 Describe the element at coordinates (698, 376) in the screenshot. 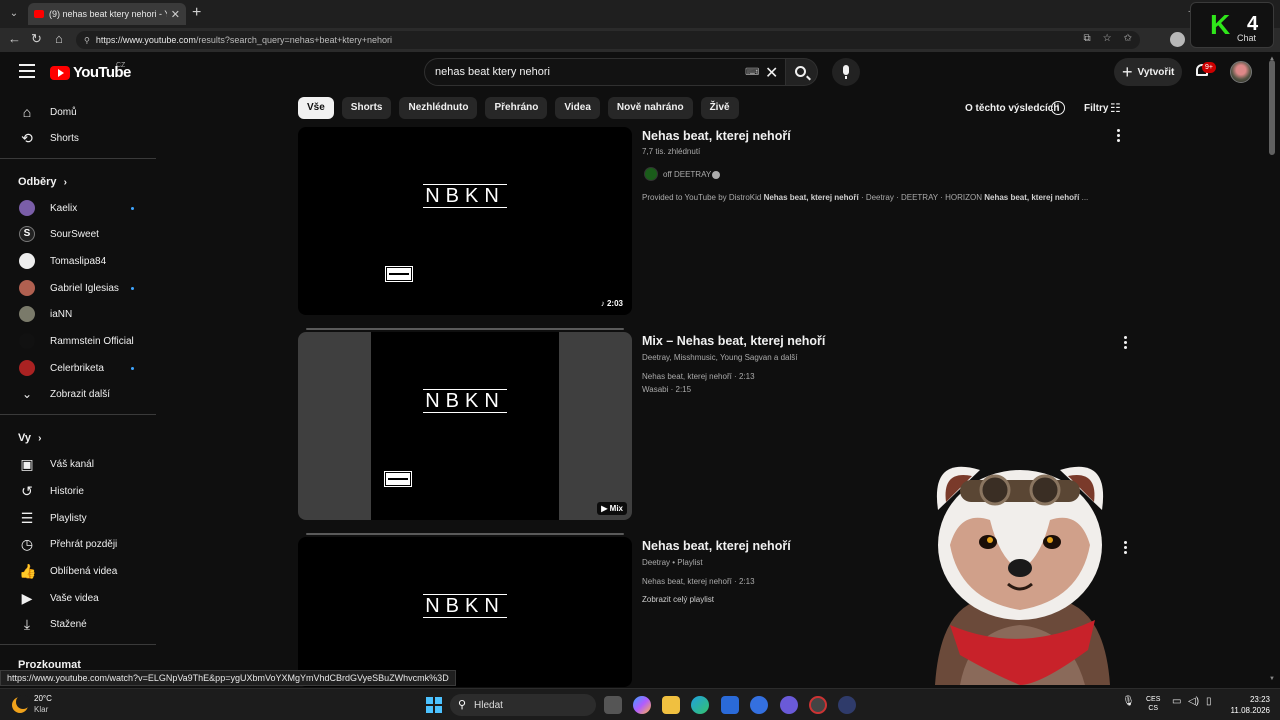

I see `mix-track: Nehas beat, kterej nehoří · 2:13` at that location.